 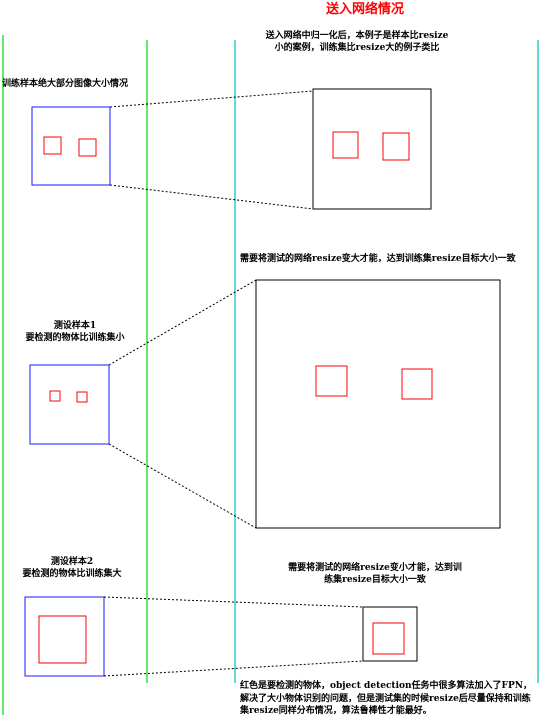 I want to click on test2-label: 测设样本2 要检测的物体比训练集大, so click(x=72, y=568).